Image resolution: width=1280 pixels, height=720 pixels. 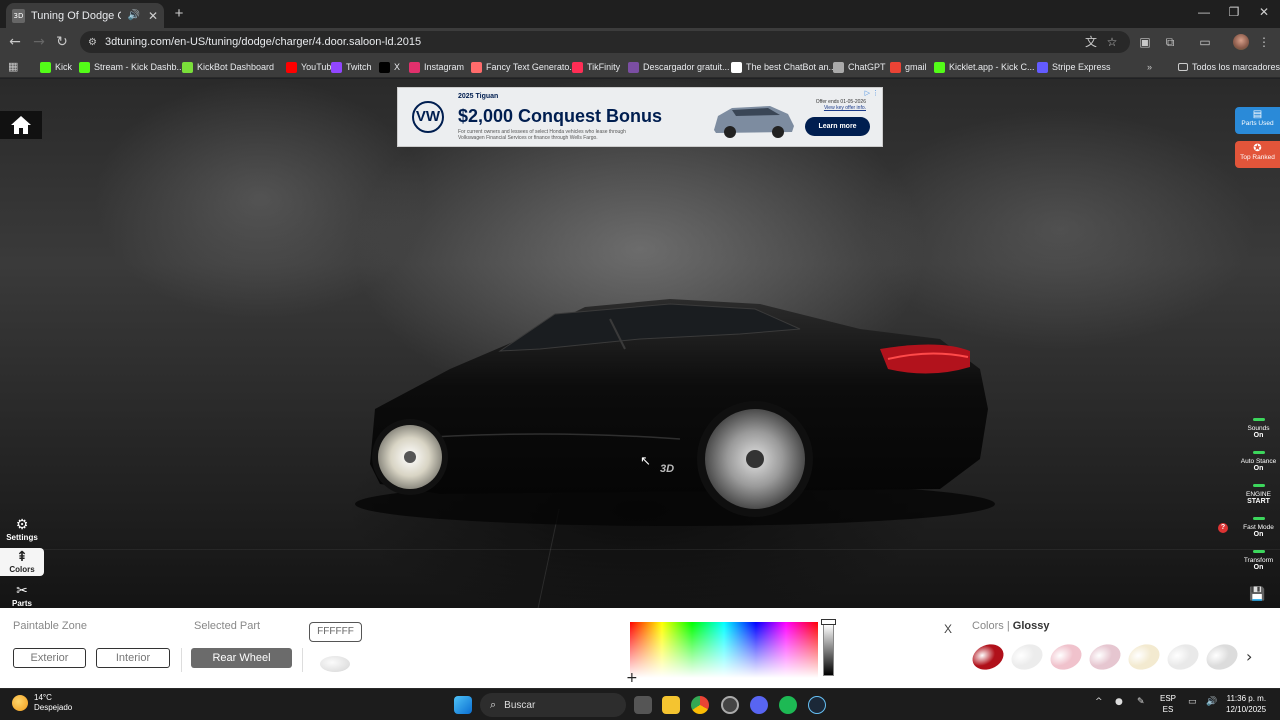 I want to click on bookmark-star-icon: ☆, so click(x=1112, y=42).